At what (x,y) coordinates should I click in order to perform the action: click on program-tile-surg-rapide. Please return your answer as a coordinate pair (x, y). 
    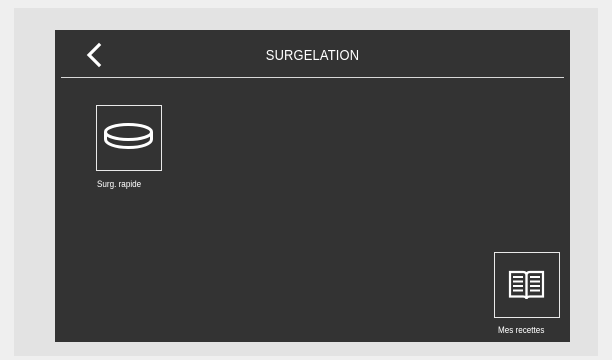
    Looking at the image, I should click on (129, 138).